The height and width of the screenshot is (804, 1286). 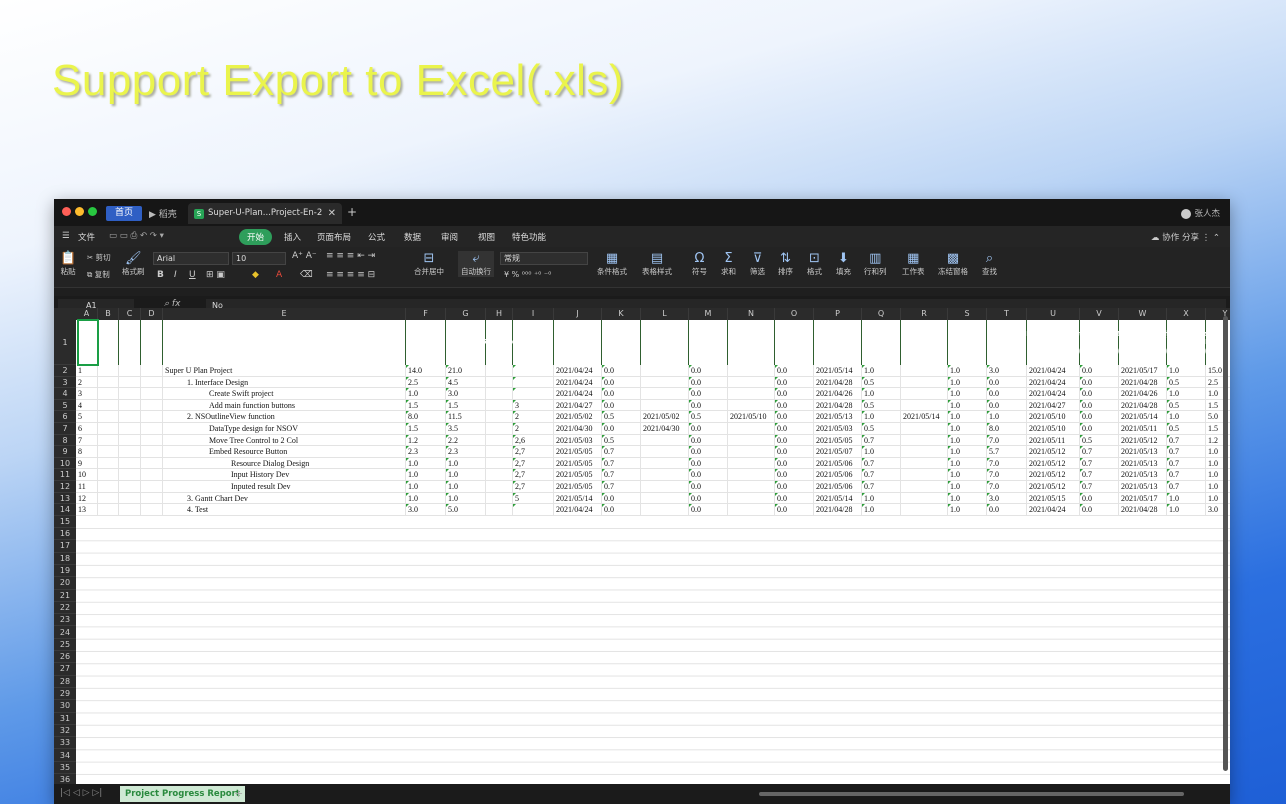 What do you see at coordinates (578, 342) in the screenshot?
I see `header-cell: Can Start Date (Auto Calc)` at bounding box center [578, 342].